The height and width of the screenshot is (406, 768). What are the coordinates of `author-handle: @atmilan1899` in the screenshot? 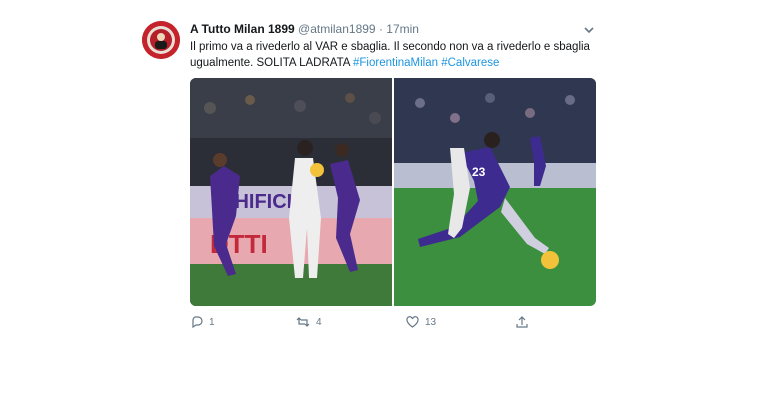 It's located at (337, 29).